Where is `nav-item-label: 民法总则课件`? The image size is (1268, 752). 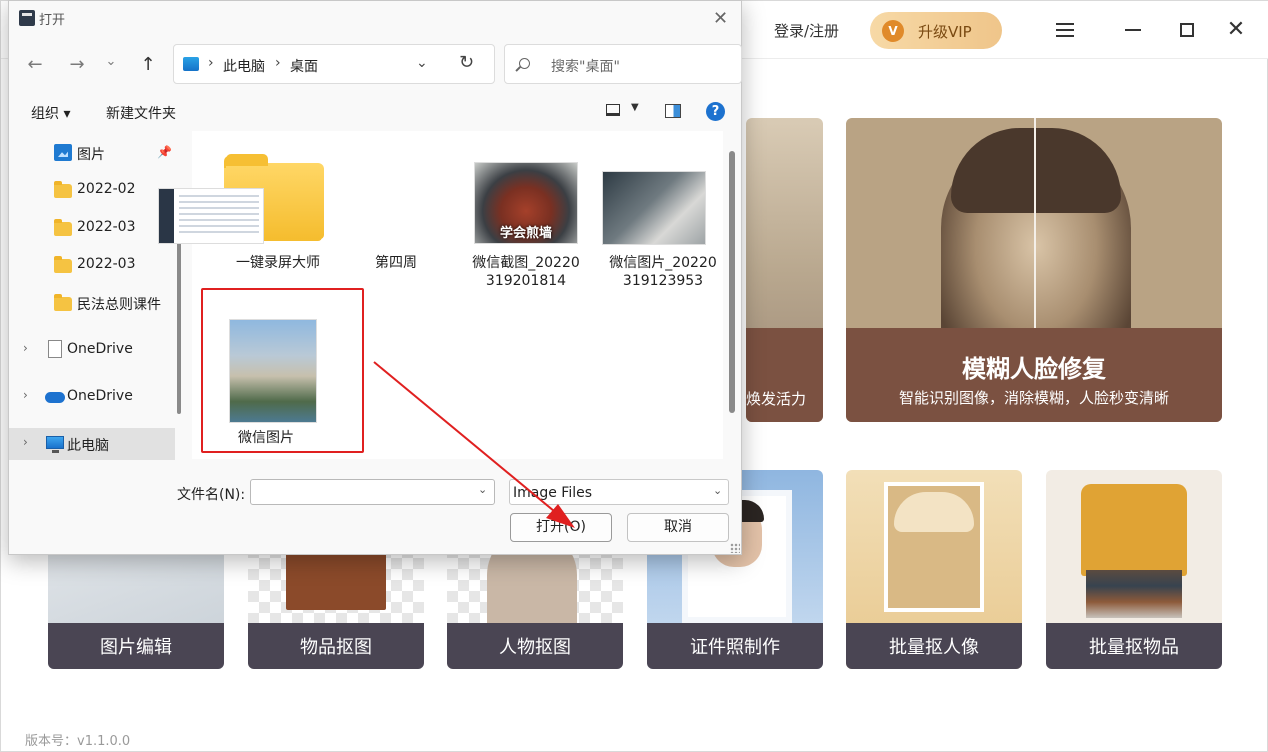
nav-item-label: 民法总则课件 is located at coordinates (119, 305).